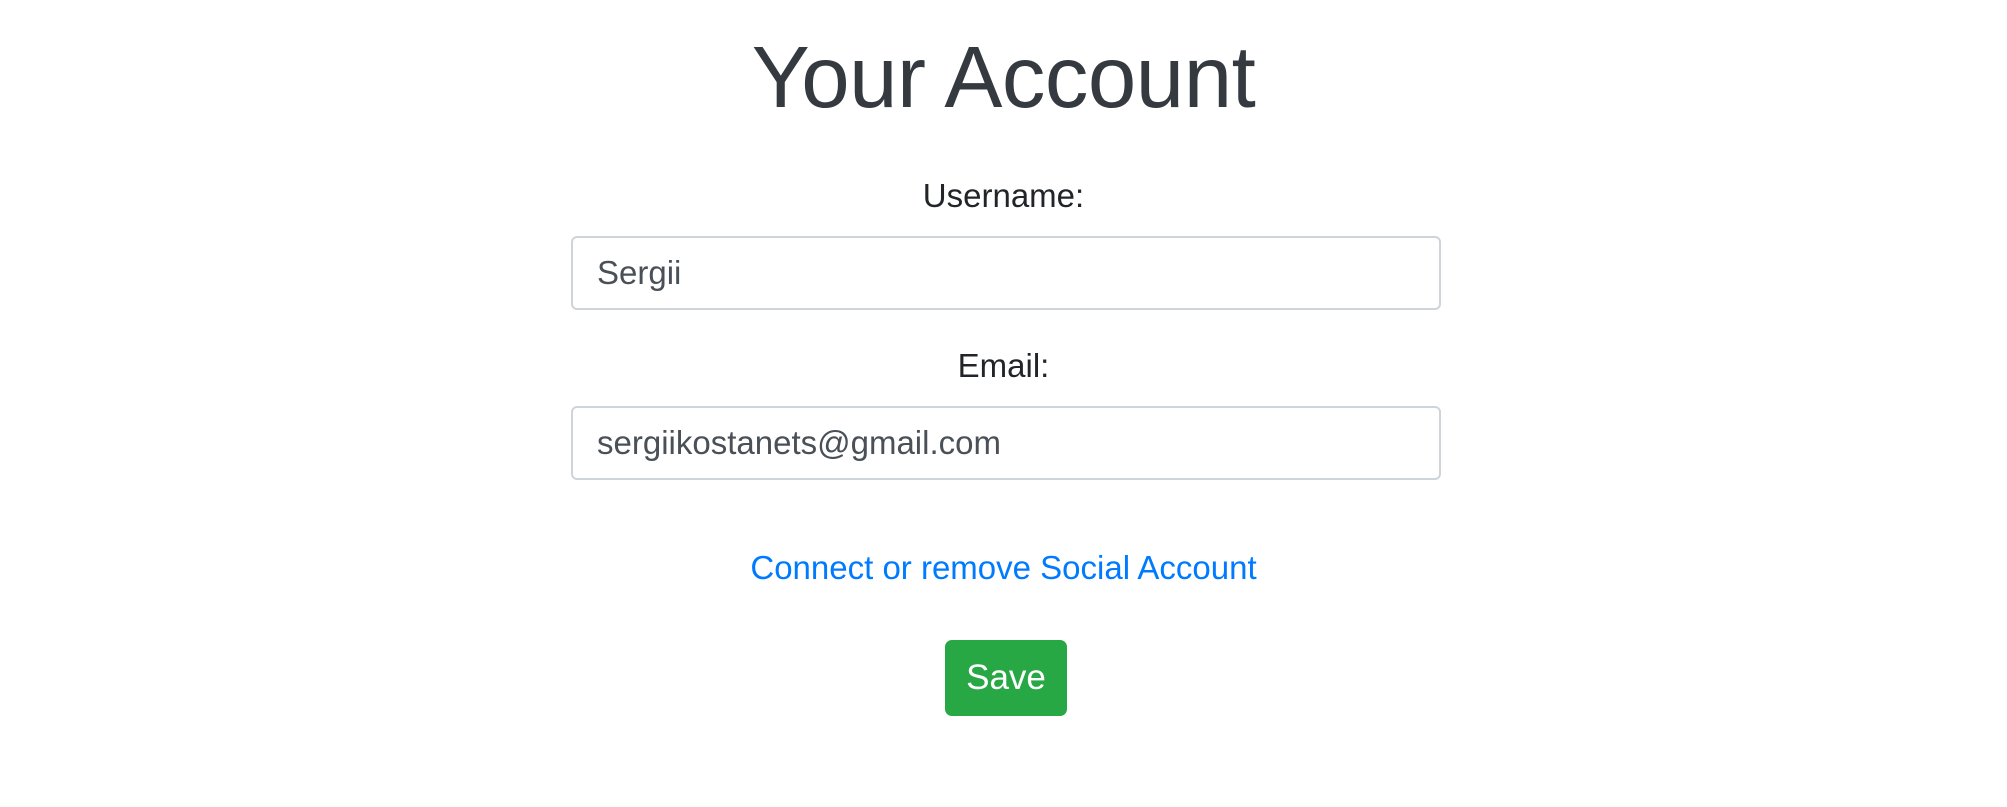 Image resolution: width=2007 pixels, height=807 pixels. Describe the element at coordinates (1003, 195) in the screenshot. I see `username-label: Username:` at that location.